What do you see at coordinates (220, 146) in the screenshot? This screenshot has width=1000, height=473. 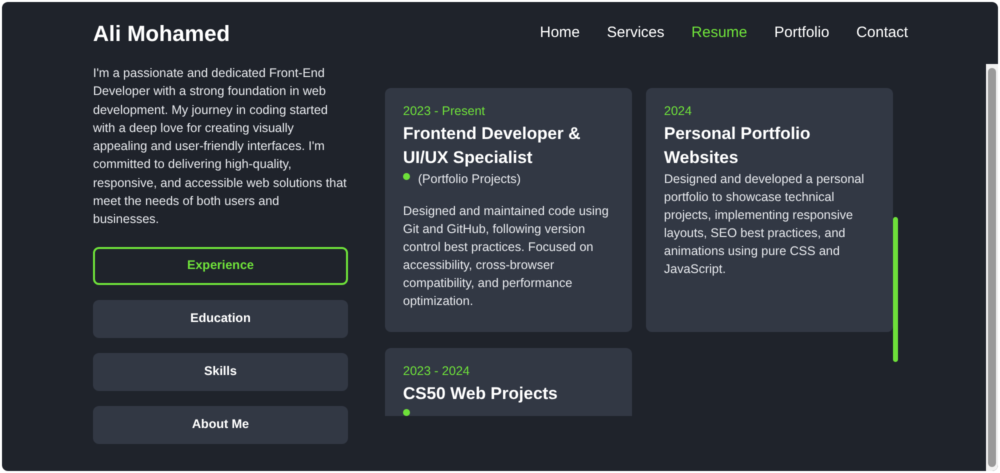 I see `about-paragraph: I'm a passionate and dedicated Front-End Developer with a strong foundation in web development. My journey in coding started with a deep love for creating visually appealing and user-friendly interfaces. I'm committed to delivering high-quality, responsive, and accessible web solutions that meet the needs of both users and businesses.` at bounding box center [220, 146].